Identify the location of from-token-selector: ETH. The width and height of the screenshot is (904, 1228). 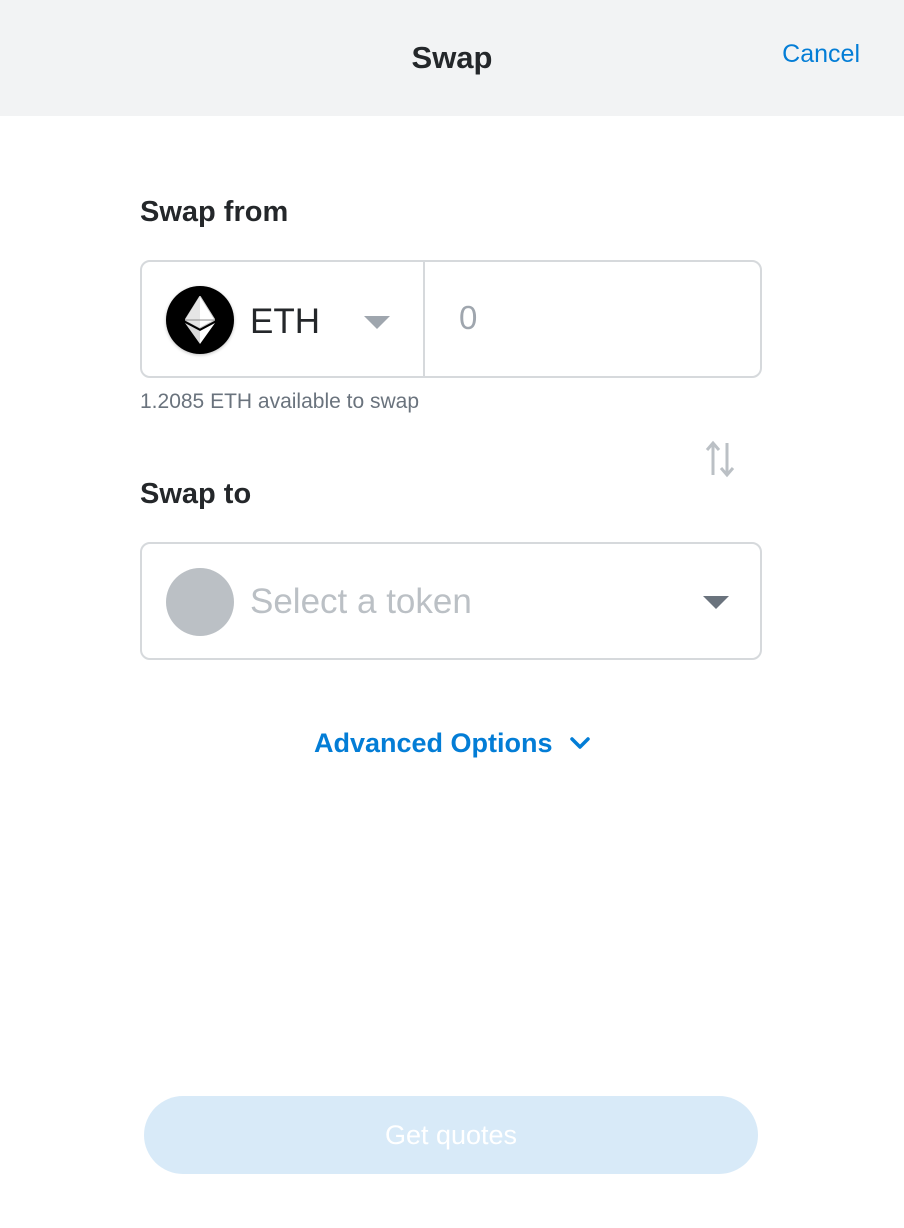
(283, 319).